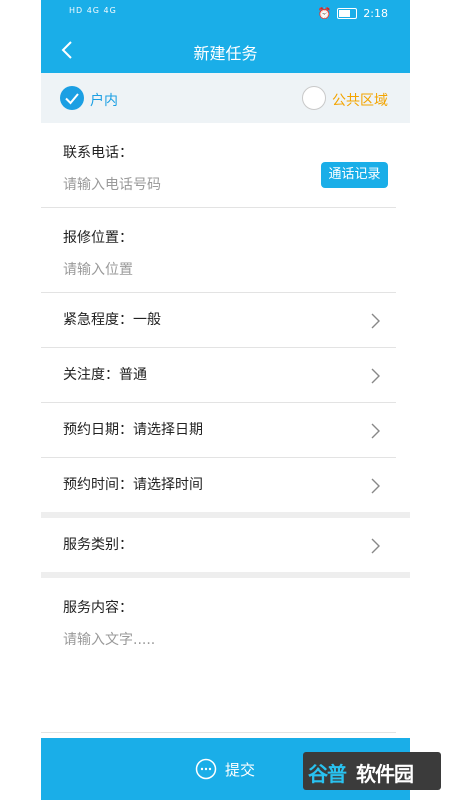  I want to click on appointment-time-text: 预约时间：请选择时间, so click(133, 485).